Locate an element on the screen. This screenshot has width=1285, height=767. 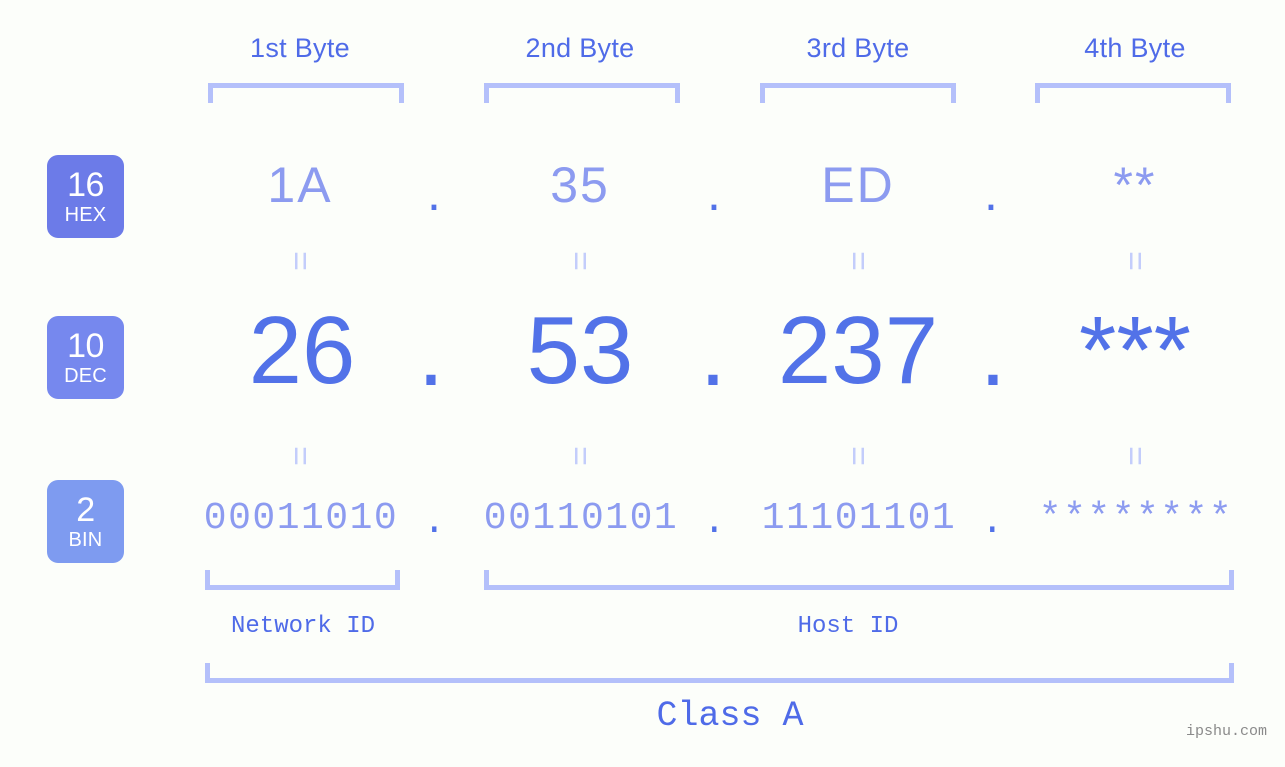
badge-hex: 16 HEX is located at coordinates (85, 196).